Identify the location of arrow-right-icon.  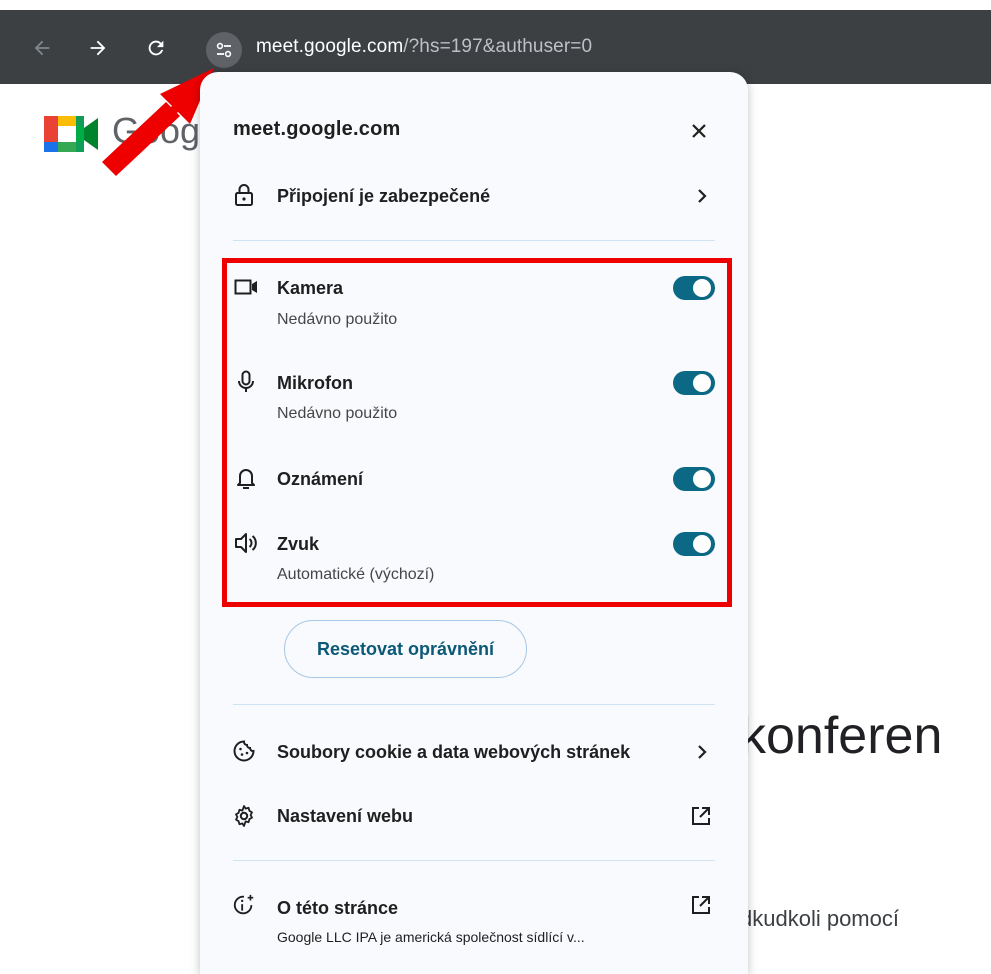
(98, 48).